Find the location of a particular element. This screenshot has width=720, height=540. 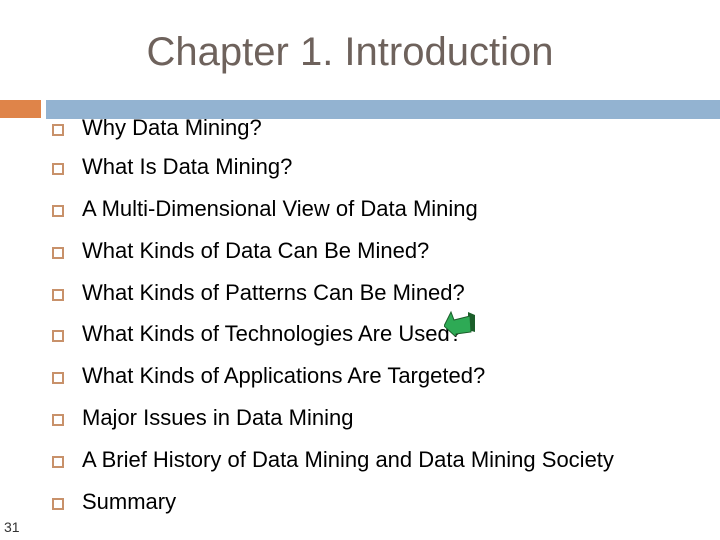

list-item-text: What Kinds of Technologies Are Used? is located at coordinates (272, 333).